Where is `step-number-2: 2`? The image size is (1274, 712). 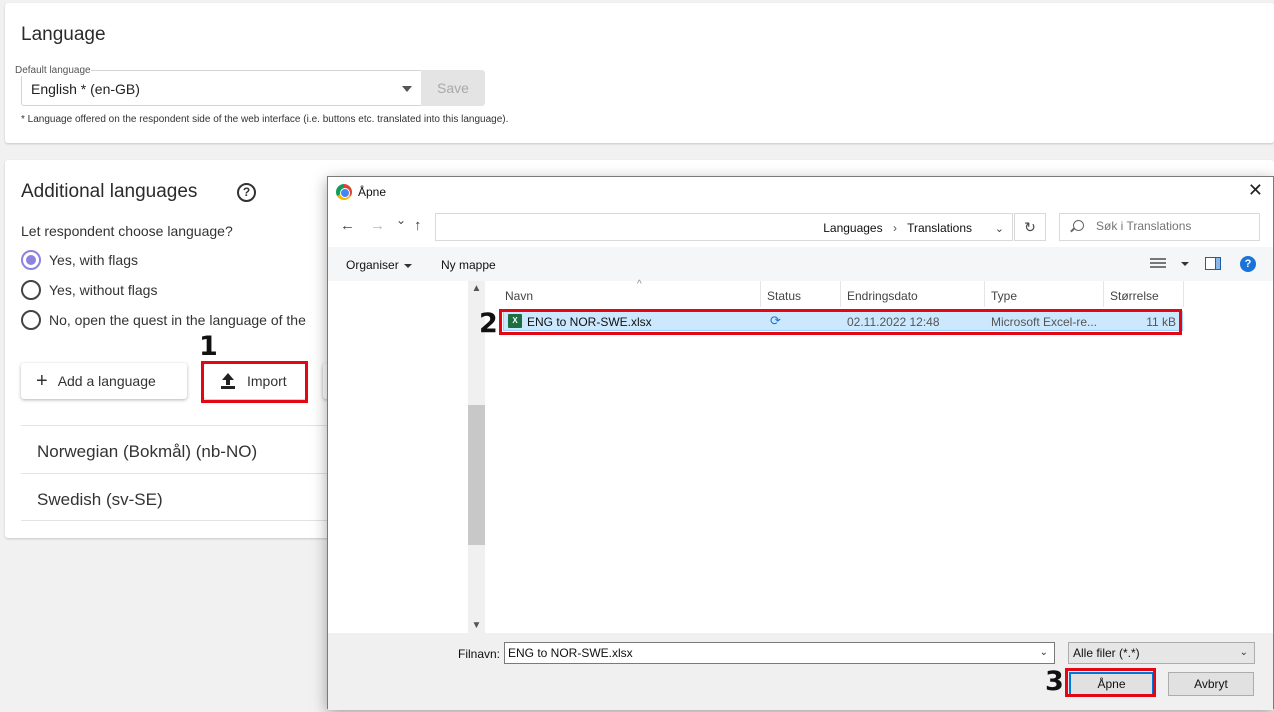
step-number-2: 2 is located at coordinates (488, 323).